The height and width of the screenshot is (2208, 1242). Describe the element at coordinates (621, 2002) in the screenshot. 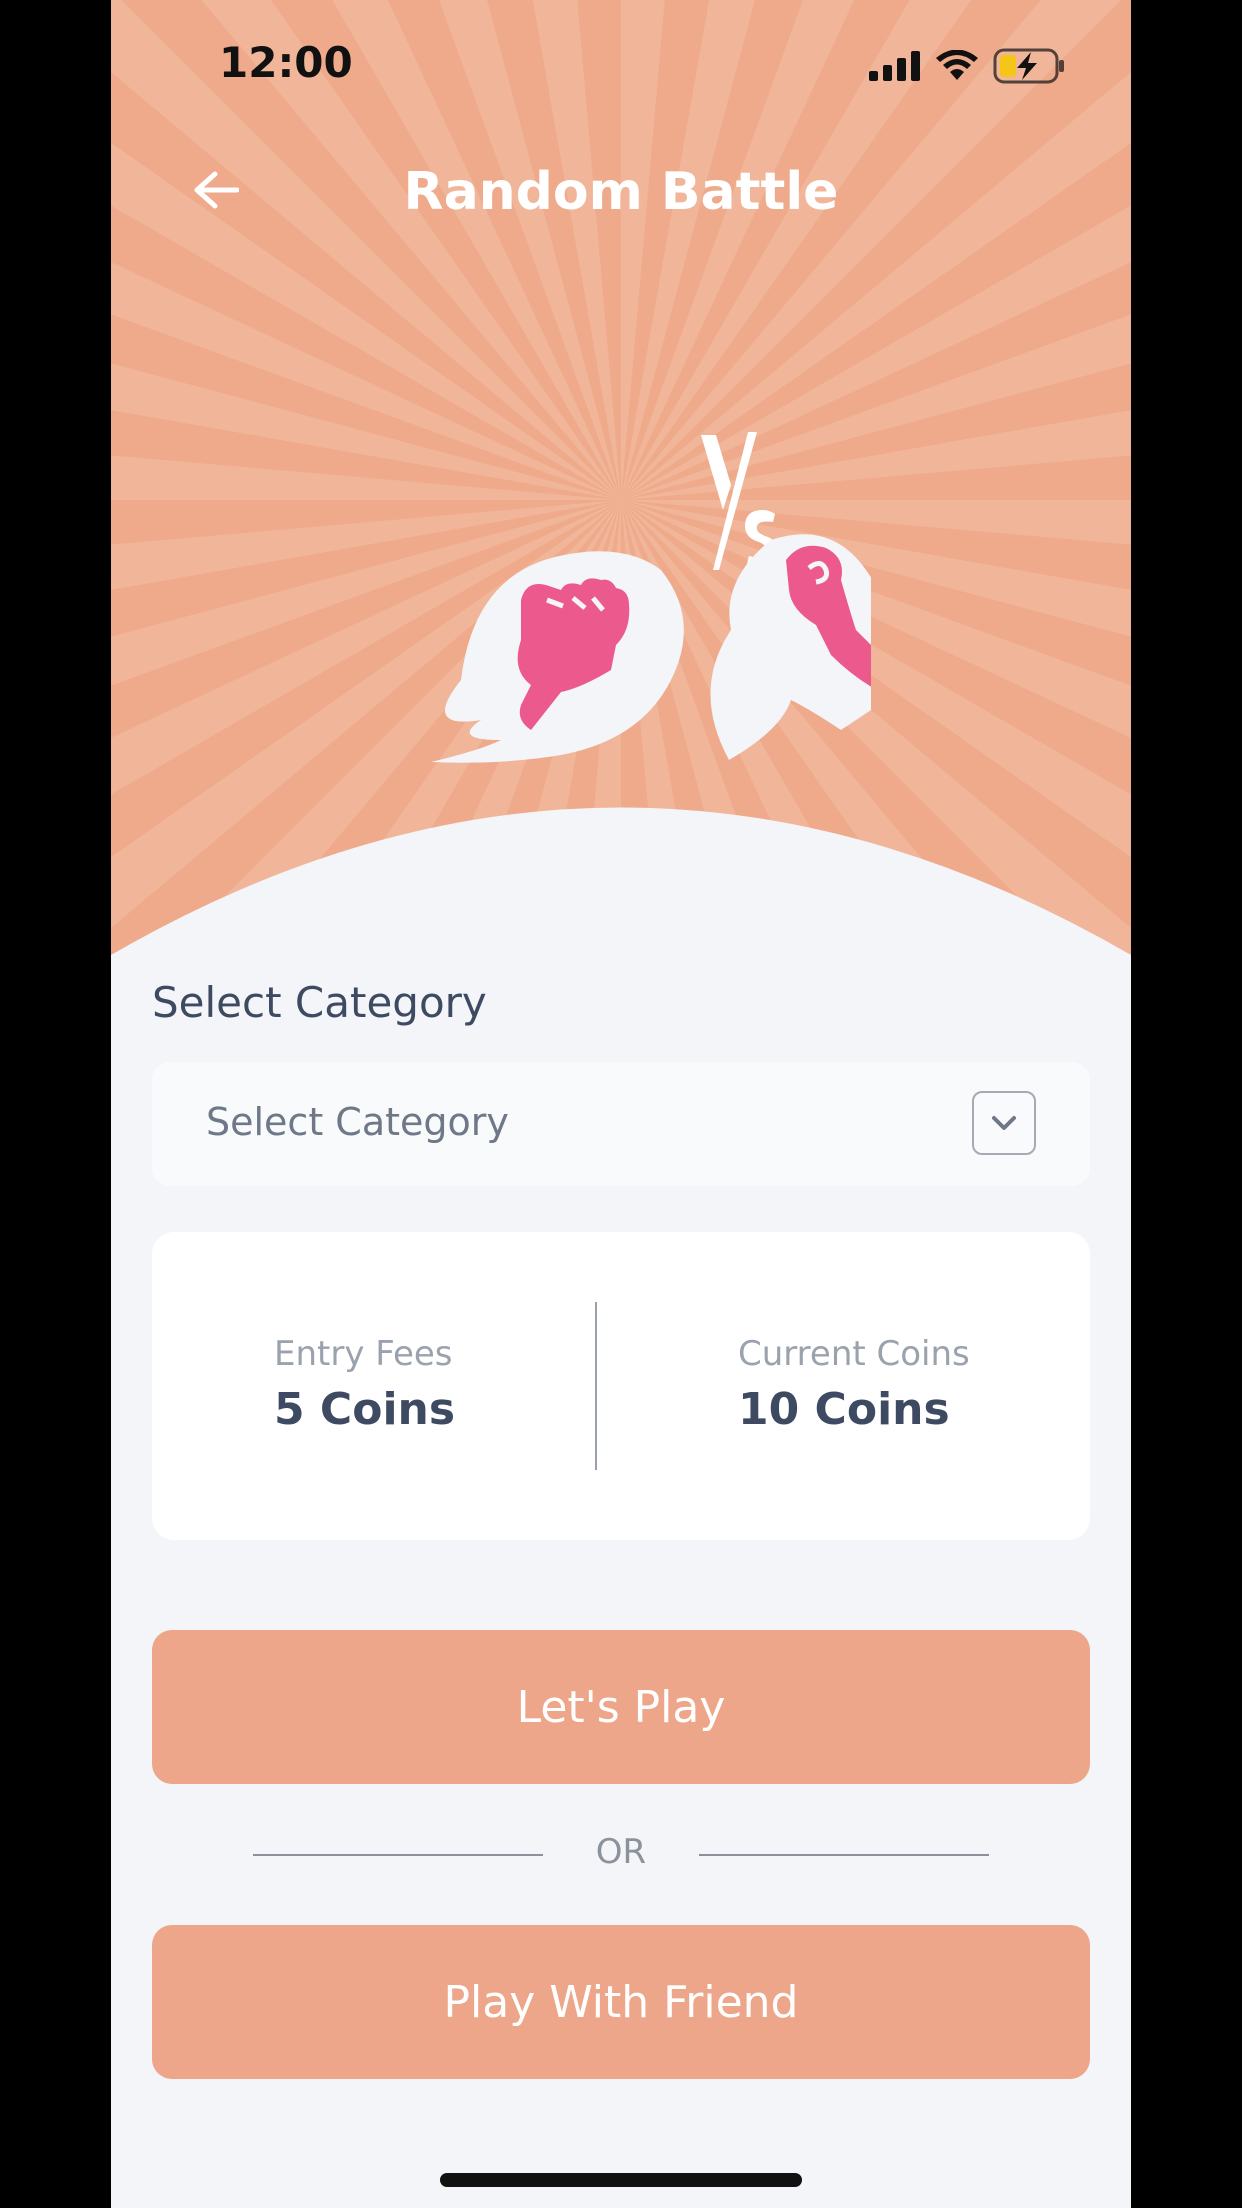

I see `play-with-friend-button: Play With Friend` at that location.